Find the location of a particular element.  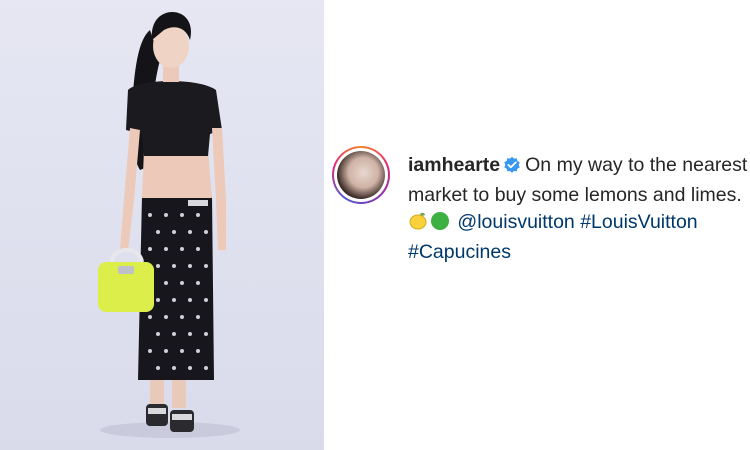

lemon-emoji-icon is located at coordinates (418, 225).